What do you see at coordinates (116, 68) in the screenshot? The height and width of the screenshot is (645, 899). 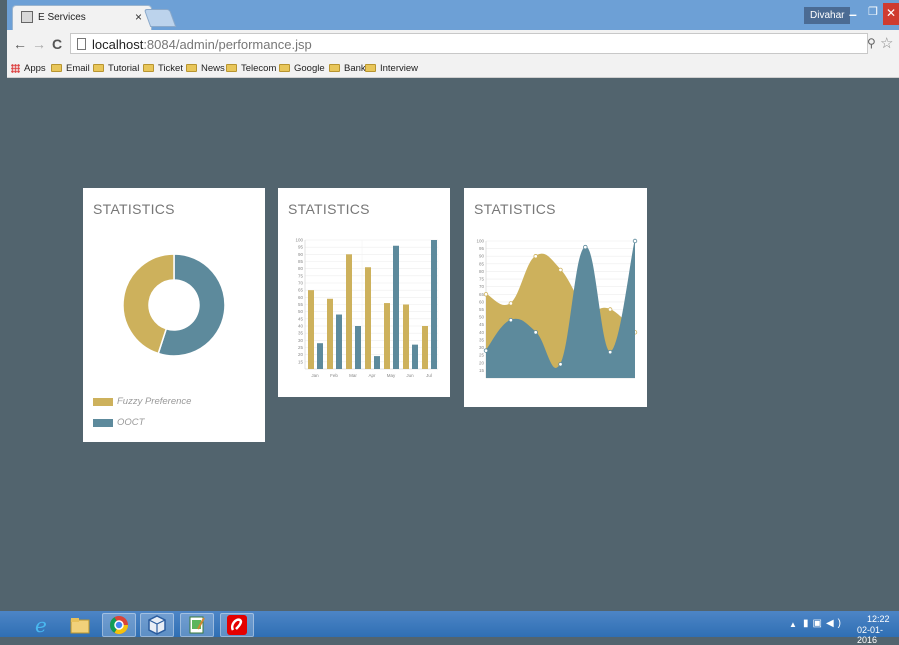 I see `bookmark-tutorial: Tutorial` at bounding box center [116, 68].